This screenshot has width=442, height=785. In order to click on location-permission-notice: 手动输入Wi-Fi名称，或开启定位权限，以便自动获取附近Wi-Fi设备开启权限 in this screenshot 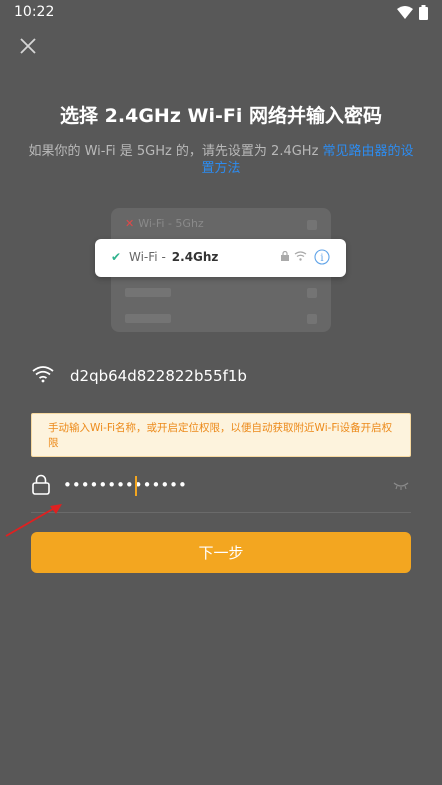, I will do `click(221, 435)`.